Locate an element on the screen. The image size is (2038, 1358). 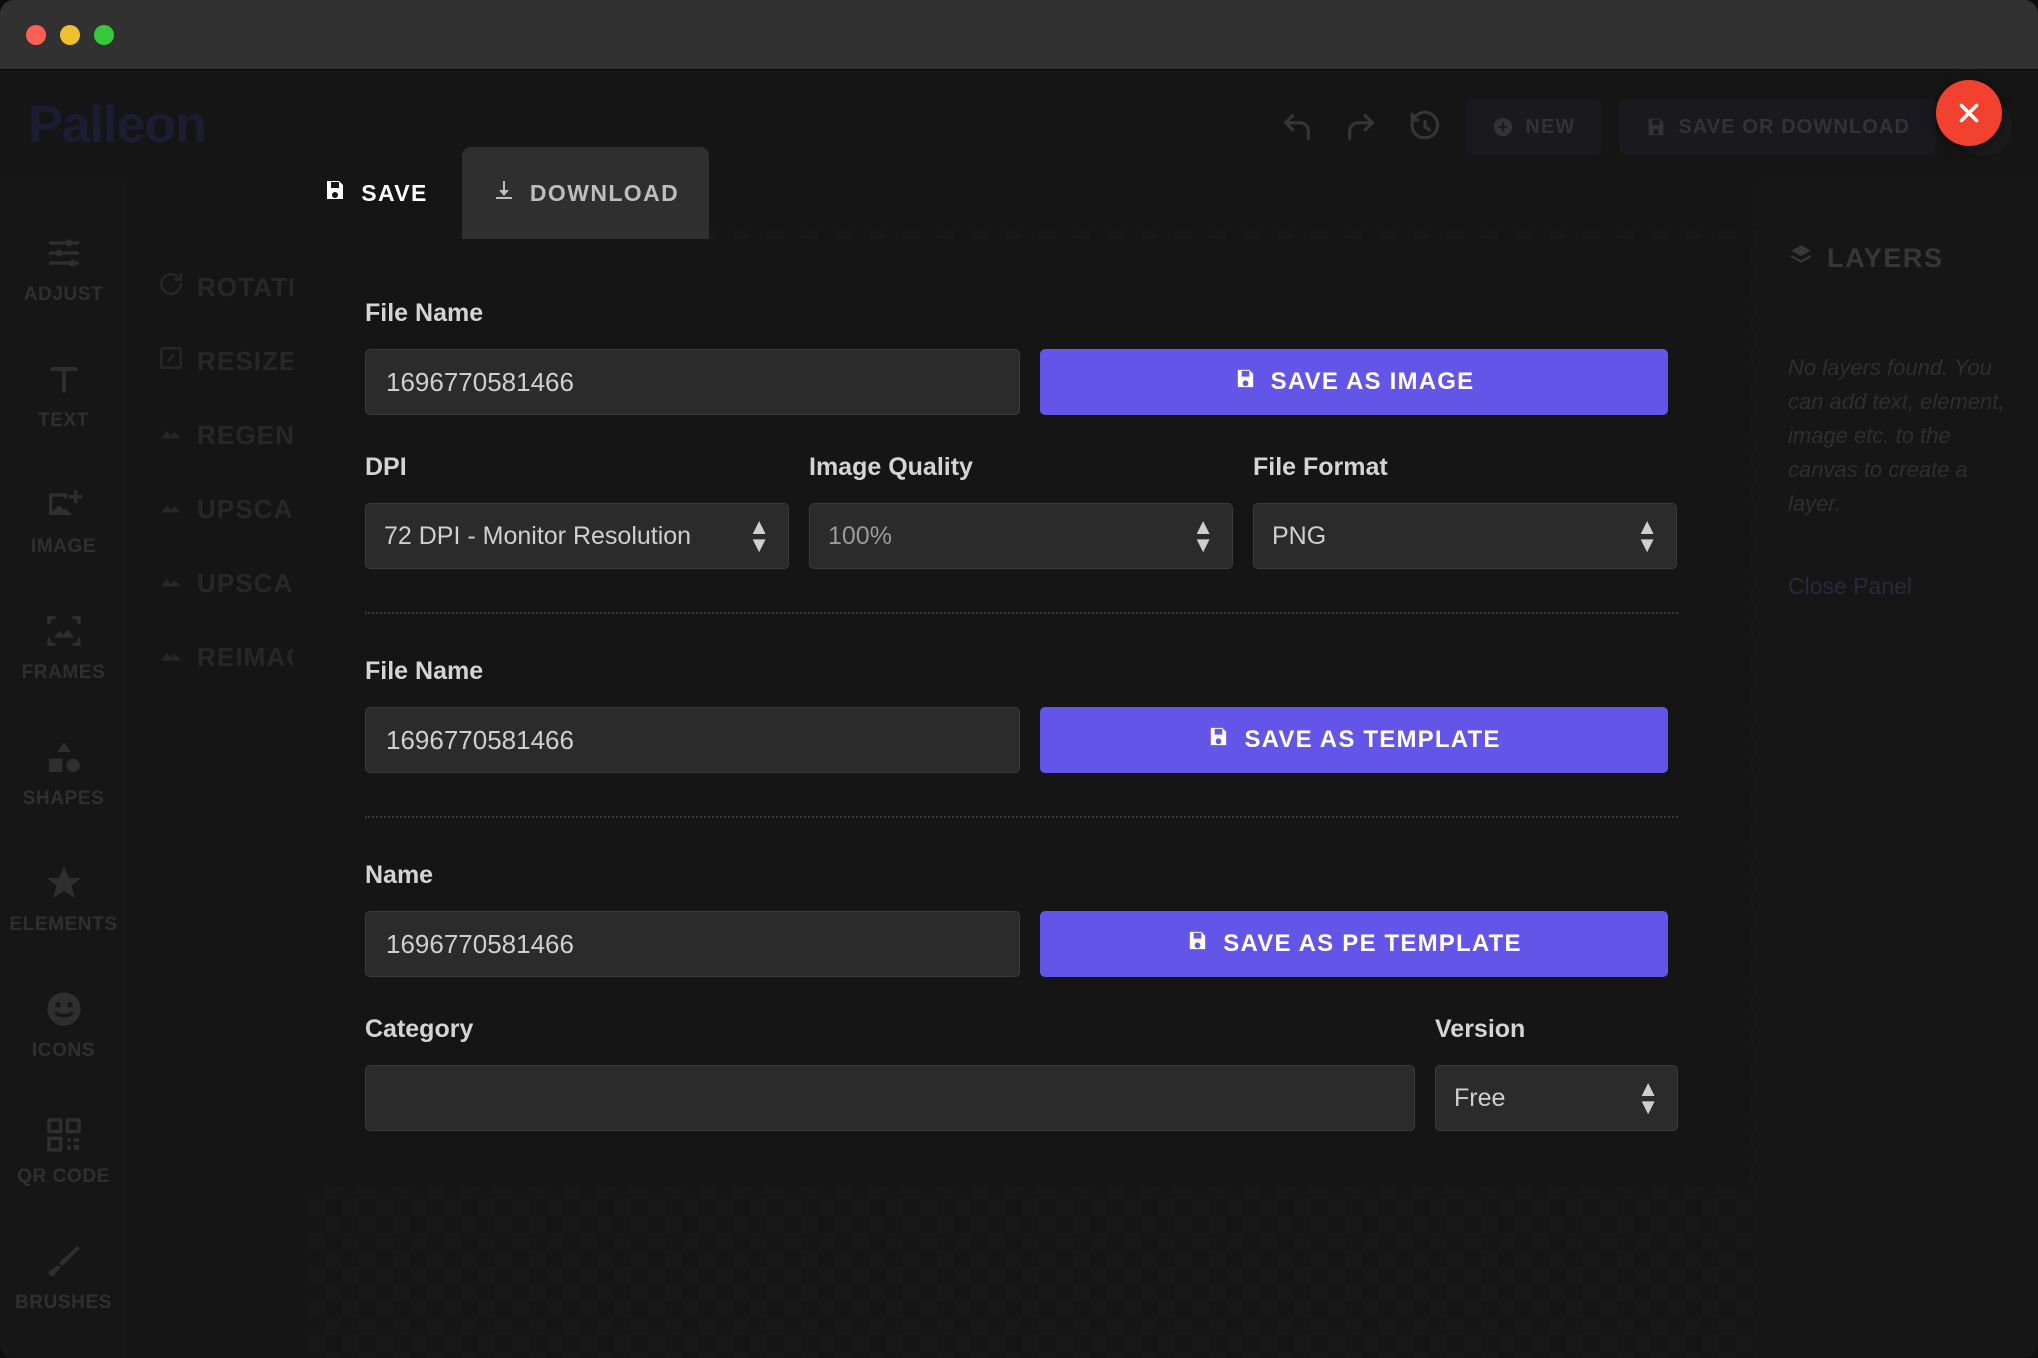
pe-name-input: 1696770581466 is located at coordinates (692, 944).